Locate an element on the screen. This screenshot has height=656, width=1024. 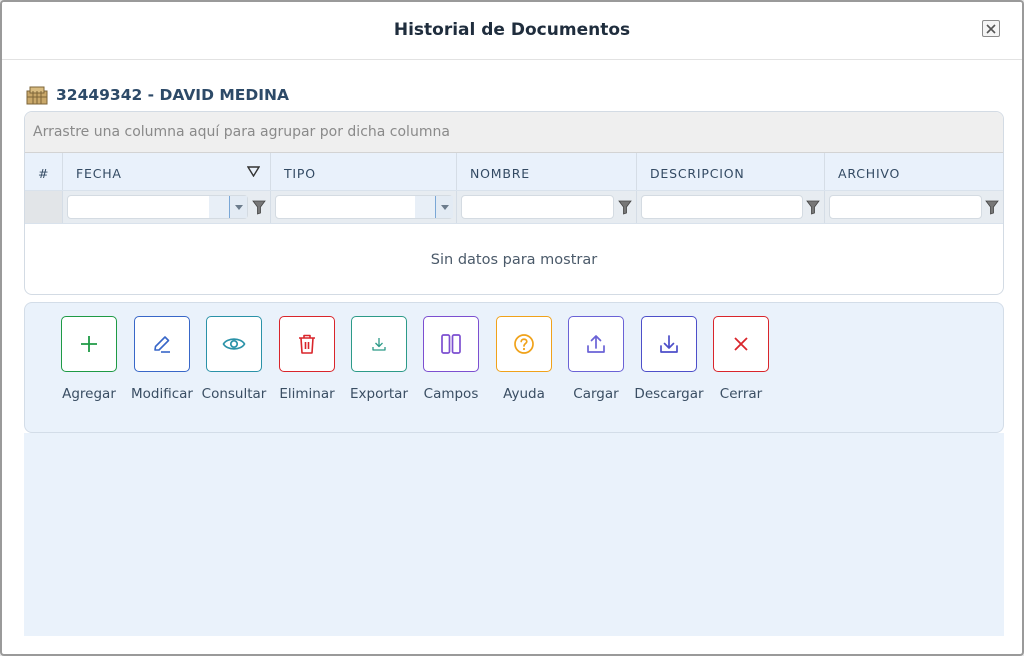
upload-icon is located at coordinates (596, 344).